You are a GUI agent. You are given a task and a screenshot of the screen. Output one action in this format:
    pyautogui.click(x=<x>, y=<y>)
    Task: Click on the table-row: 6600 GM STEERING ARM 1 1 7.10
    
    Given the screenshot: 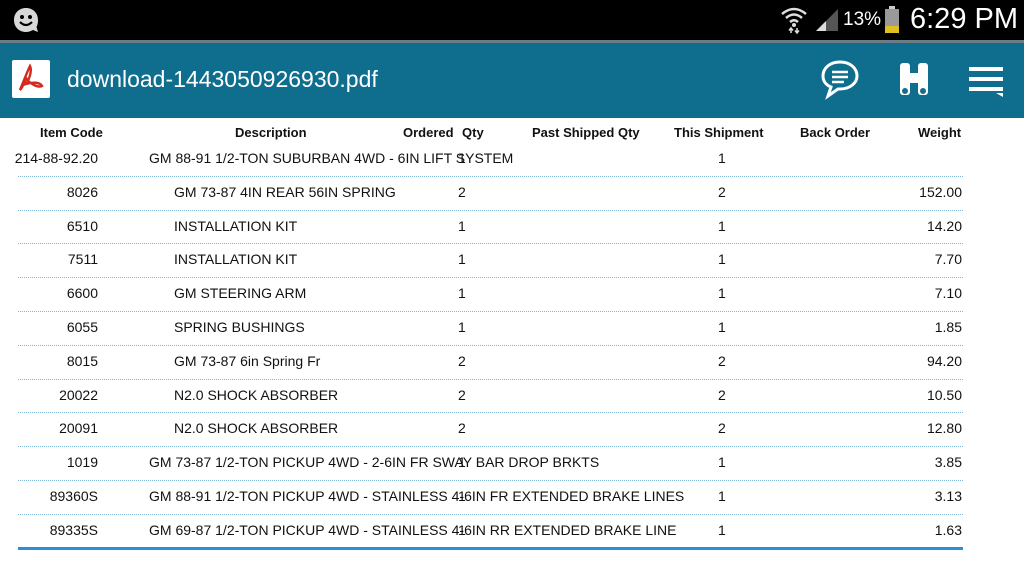 What is the action you would take?
    pyautogui.click(x=487, y=295)
    